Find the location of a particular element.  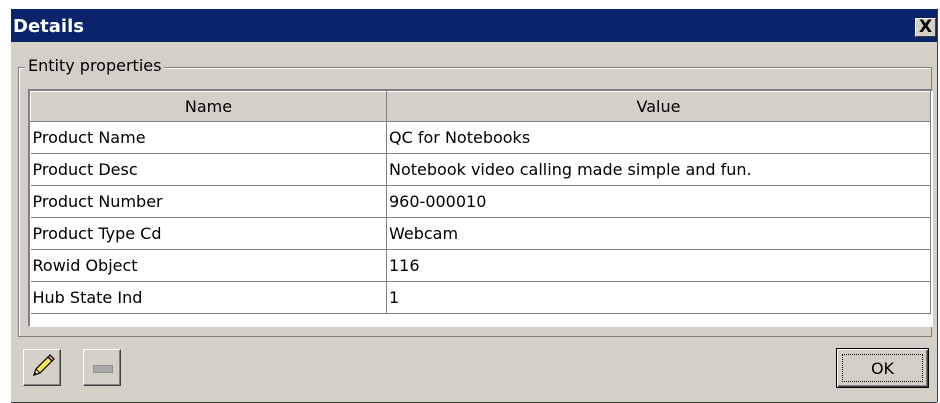

property-name-cell: Product Number is located at coordinates (208, 201).